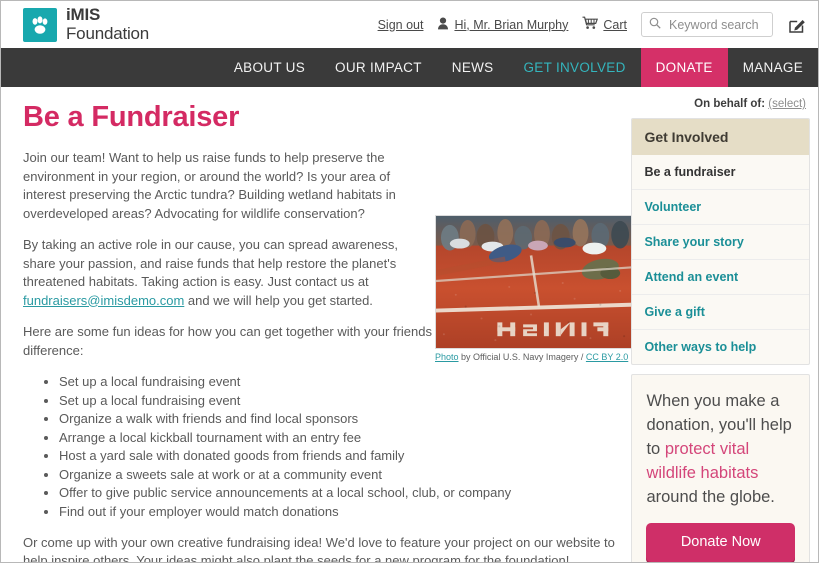 The width and height of the screenshot is (819, 563). Describe the element at coordinates (607, 357) in the screenshot. I see `photo-license-link: CC BY 2.0` at that location.